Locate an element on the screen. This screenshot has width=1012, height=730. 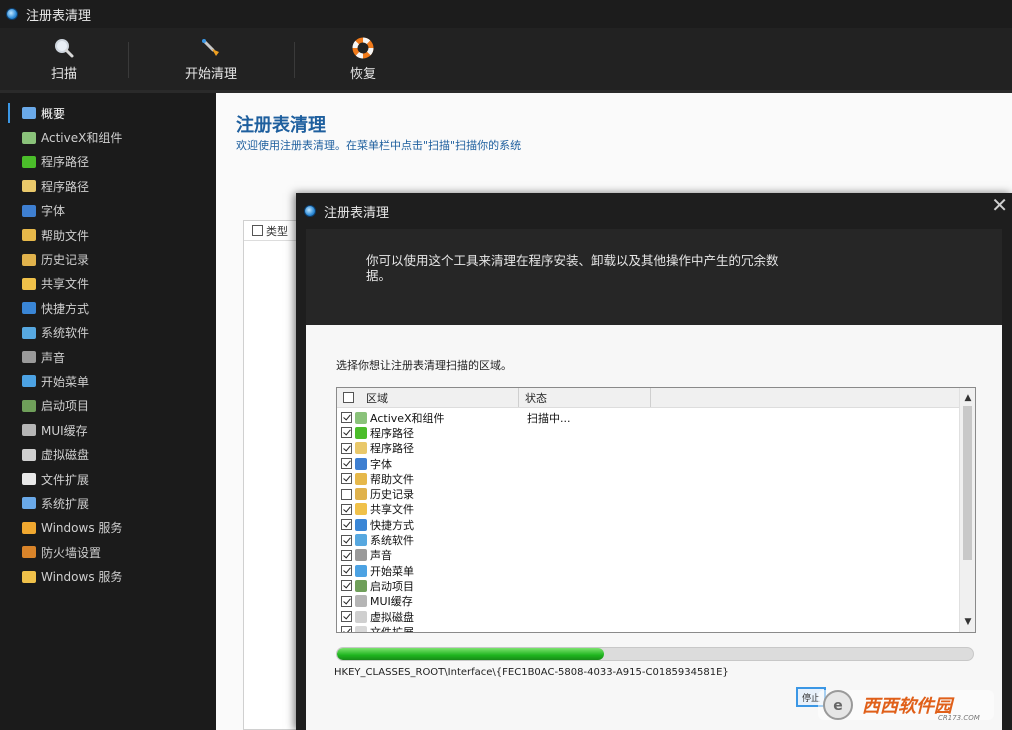
area-column-header: 区域 is located at coordinates (428, 397).